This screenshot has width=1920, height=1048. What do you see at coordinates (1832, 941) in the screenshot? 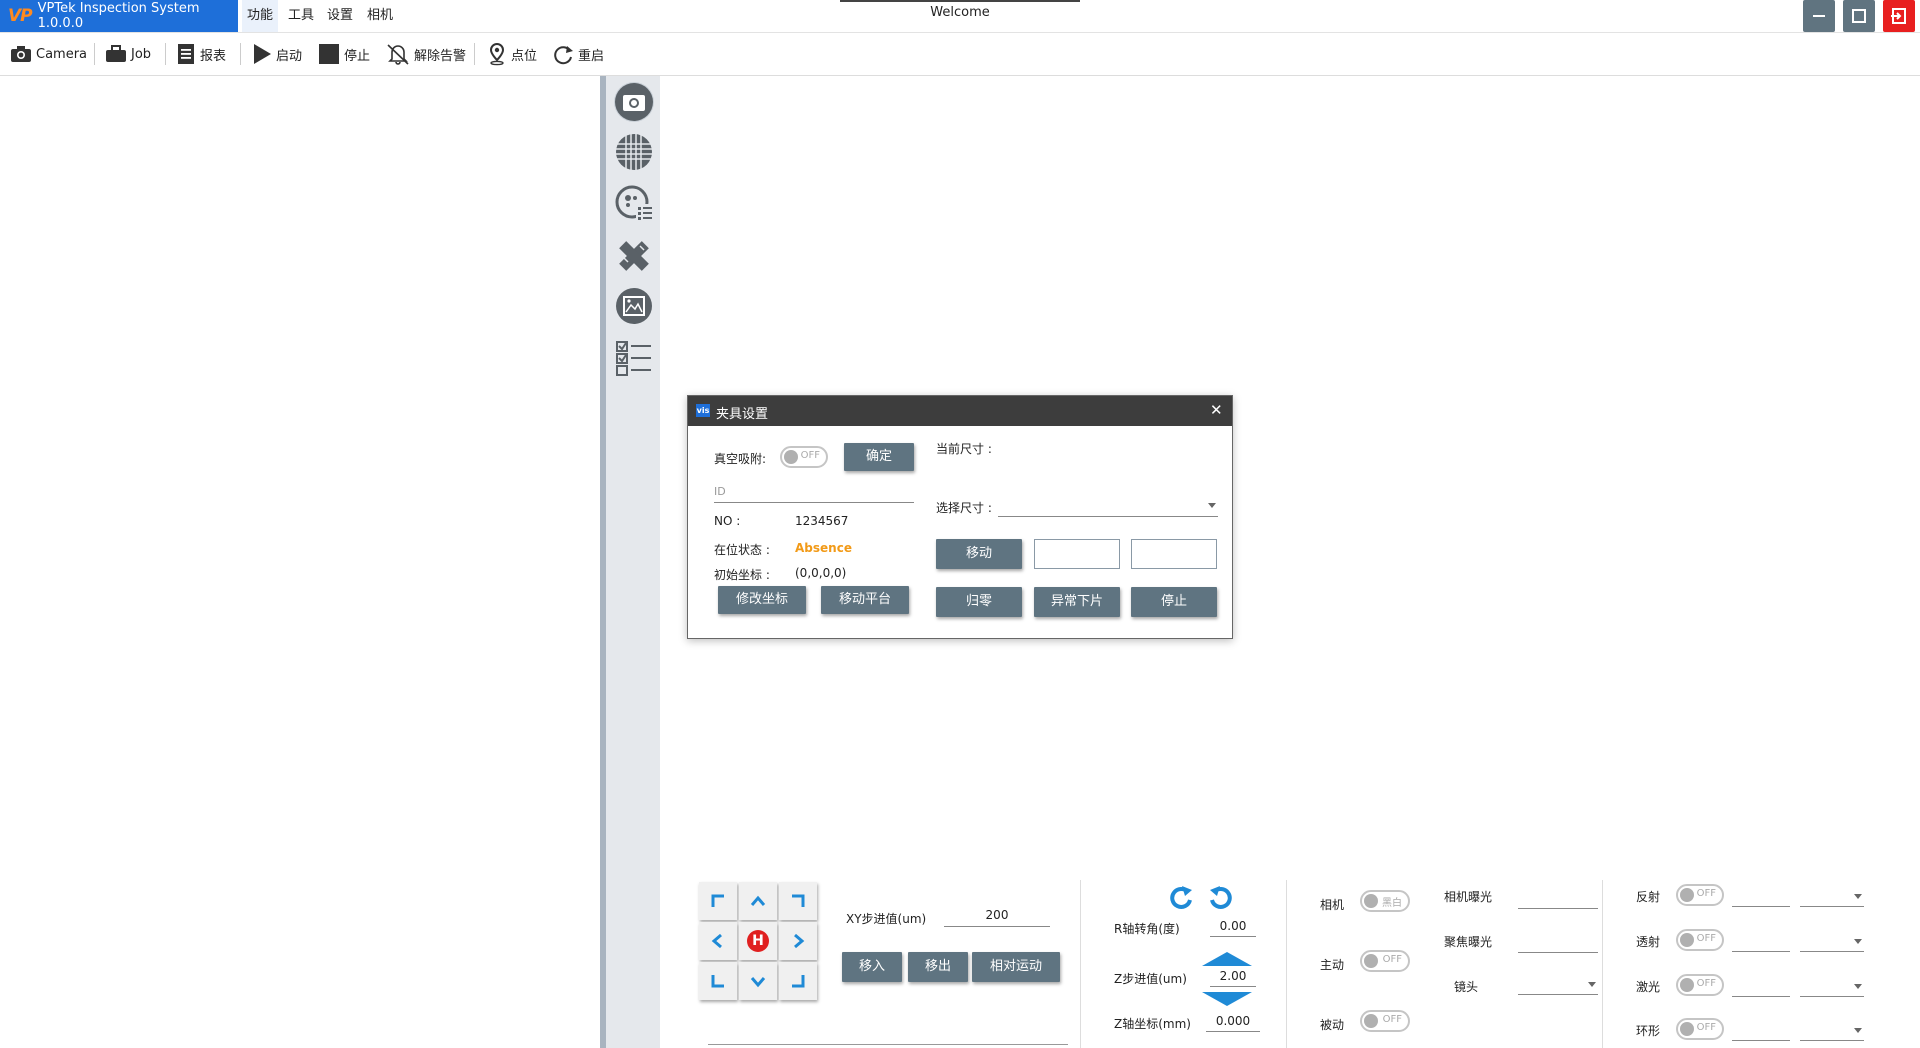
I see `transmit-select` at bounding box center [1832, 941].